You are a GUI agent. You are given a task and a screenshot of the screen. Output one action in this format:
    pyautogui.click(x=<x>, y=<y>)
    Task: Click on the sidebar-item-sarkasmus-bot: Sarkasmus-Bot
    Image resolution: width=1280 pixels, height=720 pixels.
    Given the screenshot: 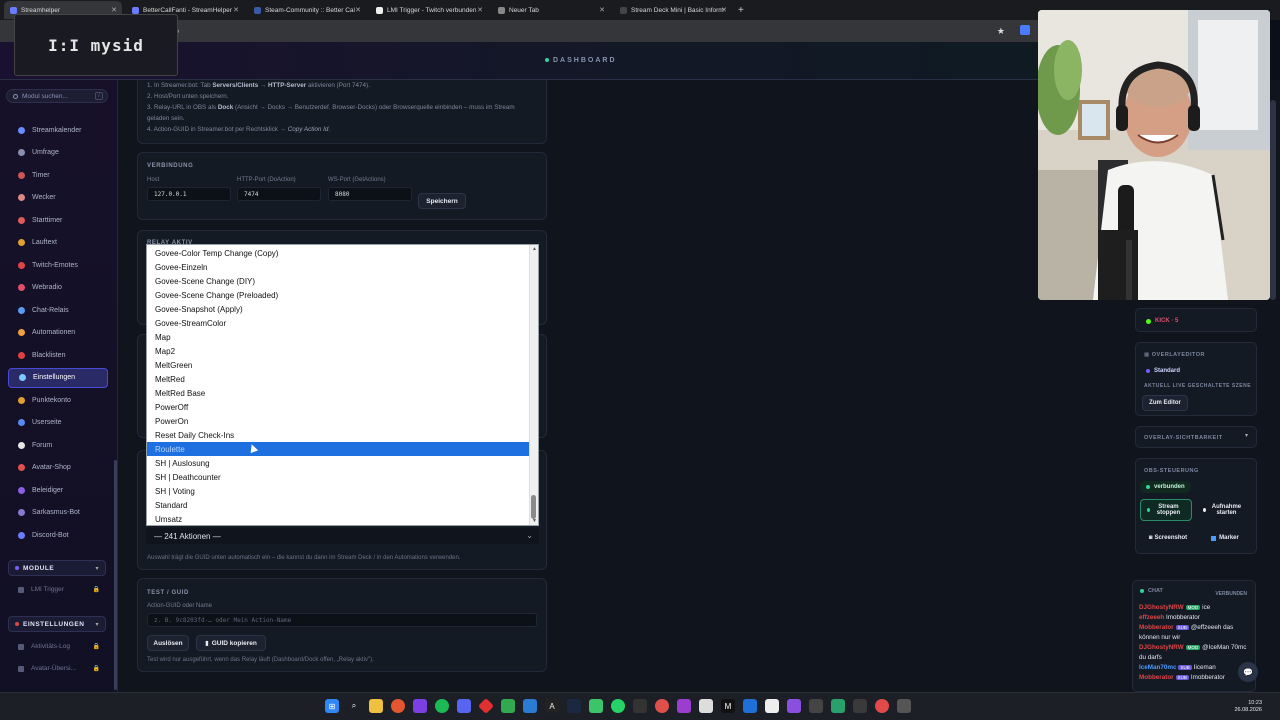 What is the action you would take?
    pyautogui.click(x=58, y=513)
    